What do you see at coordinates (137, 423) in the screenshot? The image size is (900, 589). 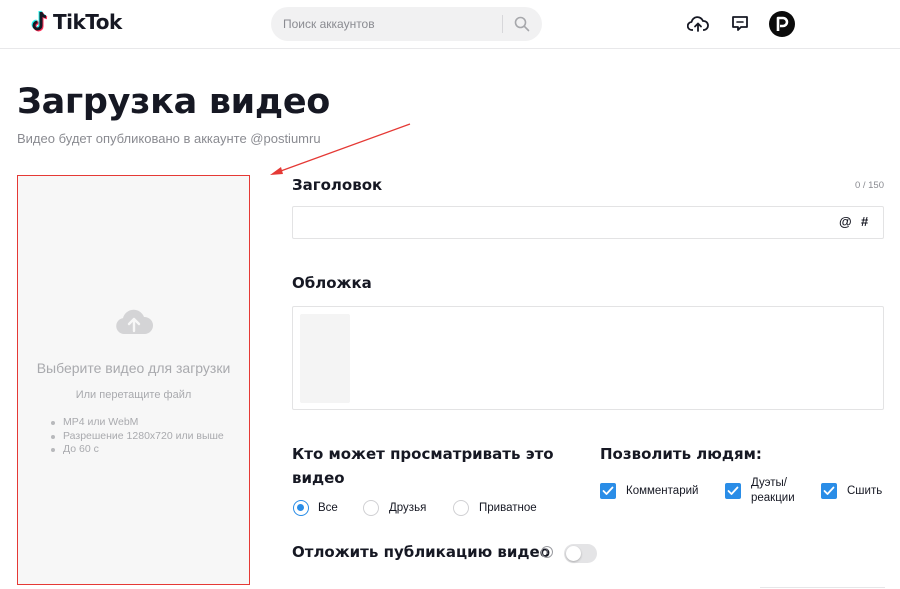 I see `requirement-item: MP4 или WebM` at bounding box center [137, 423].